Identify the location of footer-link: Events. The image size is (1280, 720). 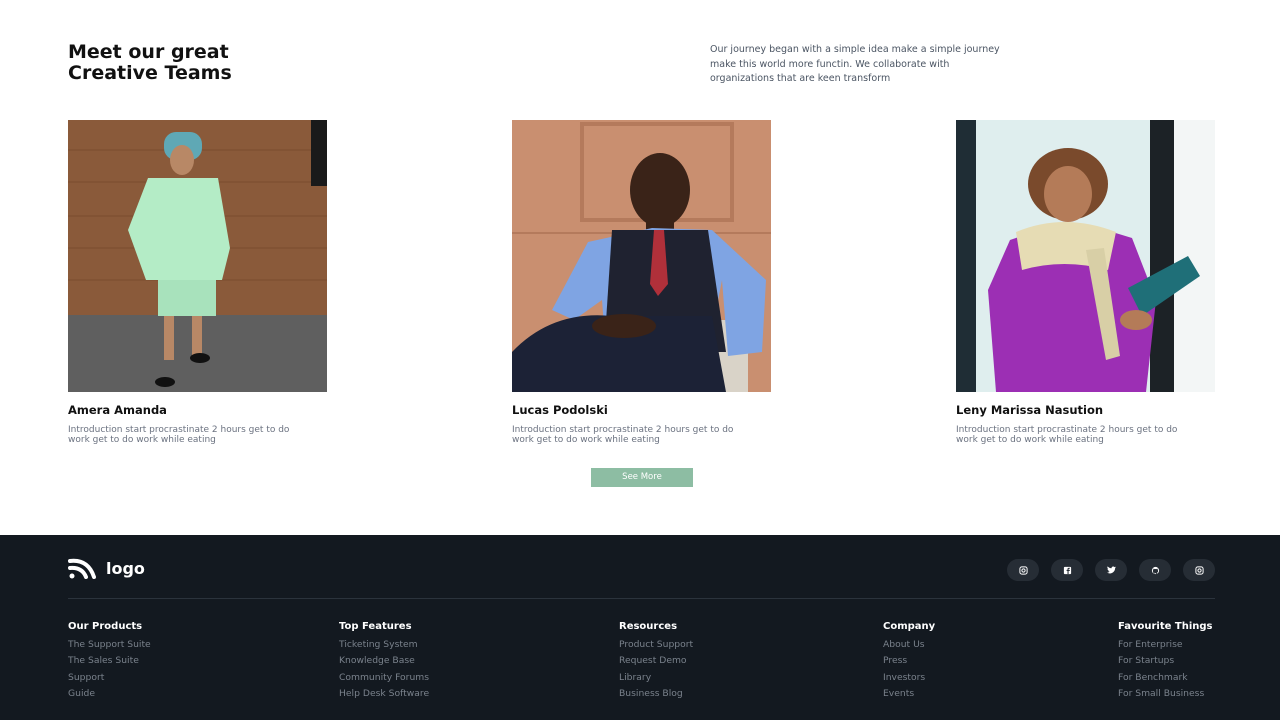
(909, 694).